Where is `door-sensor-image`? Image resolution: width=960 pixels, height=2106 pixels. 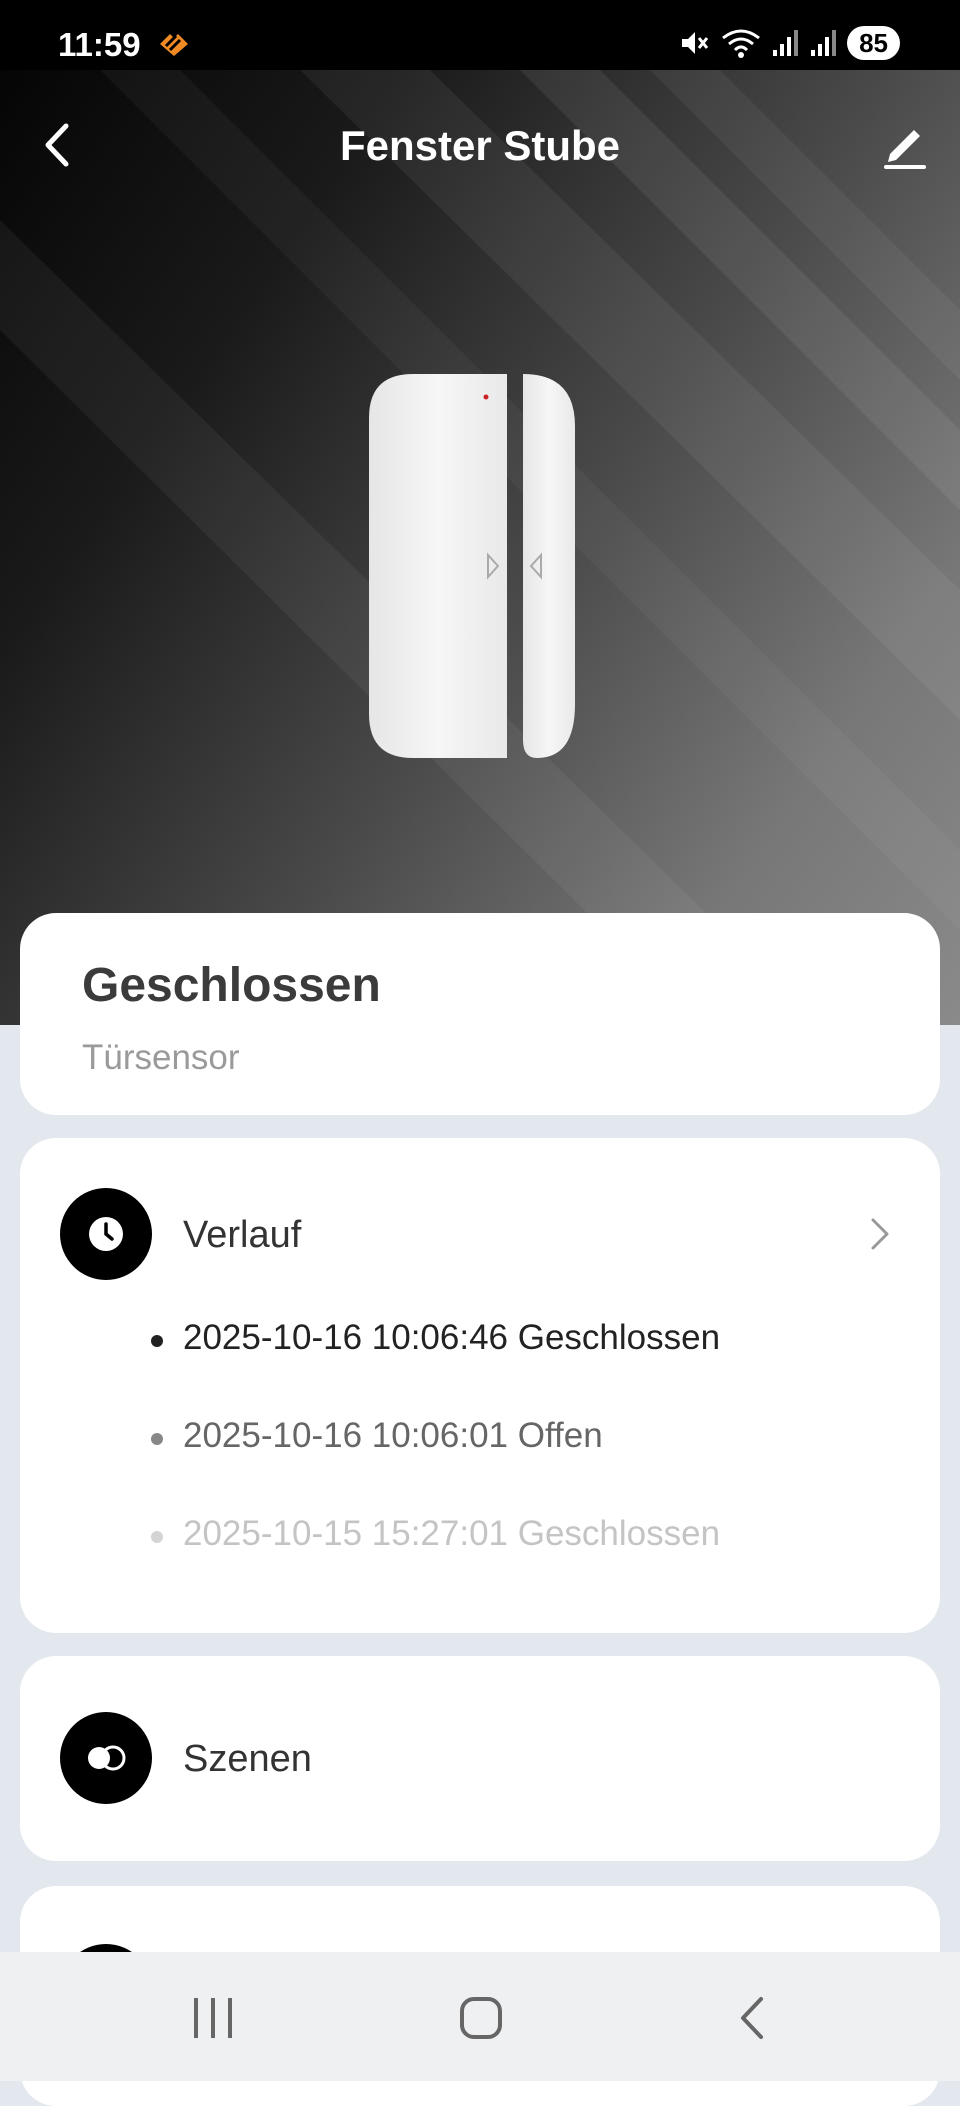 door-sensor-image is located at coordinates (472, 566).